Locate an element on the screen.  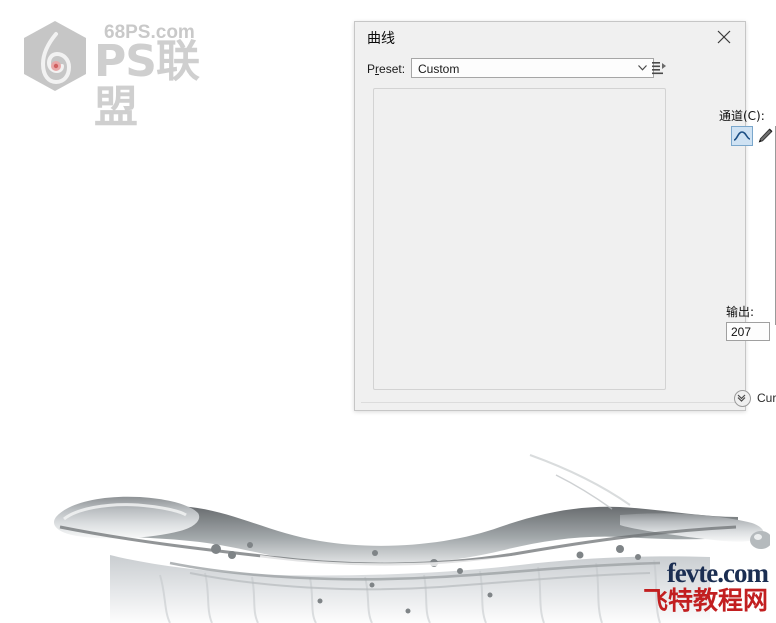
dialog-title: 曲线 is located at coordinates (381, 39).